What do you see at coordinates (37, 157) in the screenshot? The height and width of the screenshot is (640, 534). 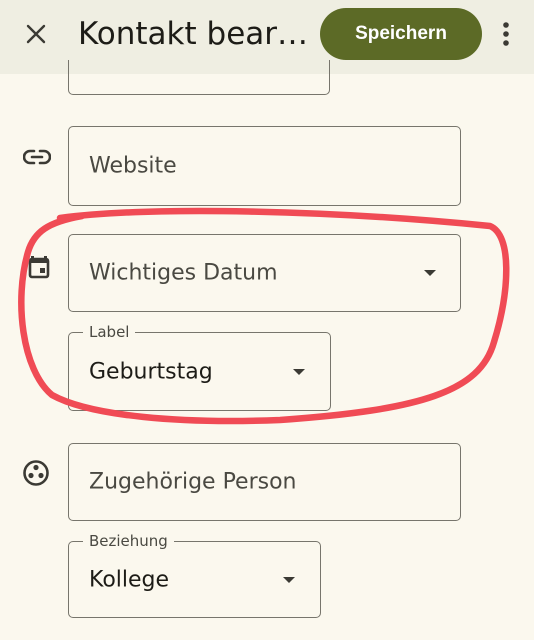 I see `link-icon` at bounding box center [37, 157].